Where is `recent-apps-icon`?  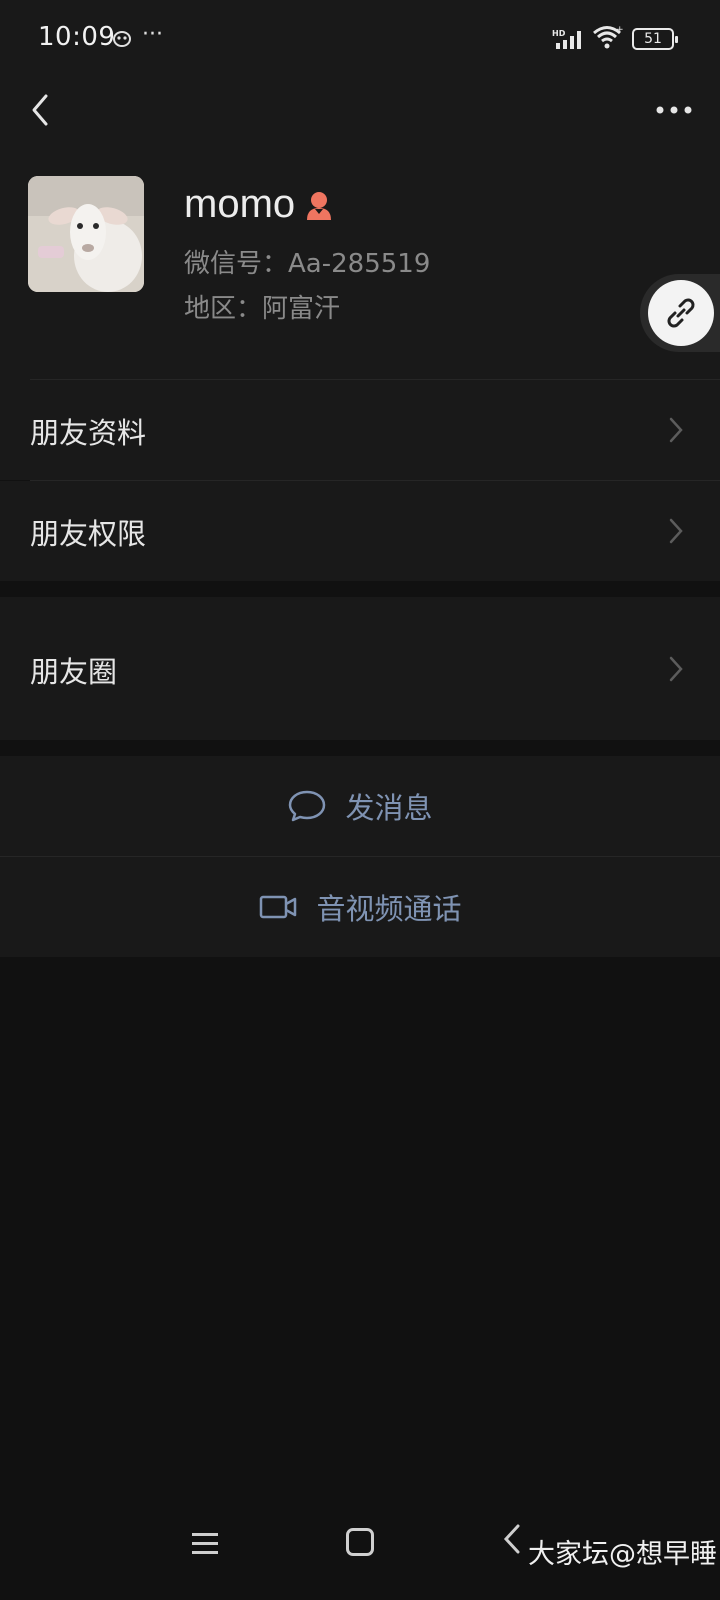 recent-apps-icon is located at coordinates (205, 1543).